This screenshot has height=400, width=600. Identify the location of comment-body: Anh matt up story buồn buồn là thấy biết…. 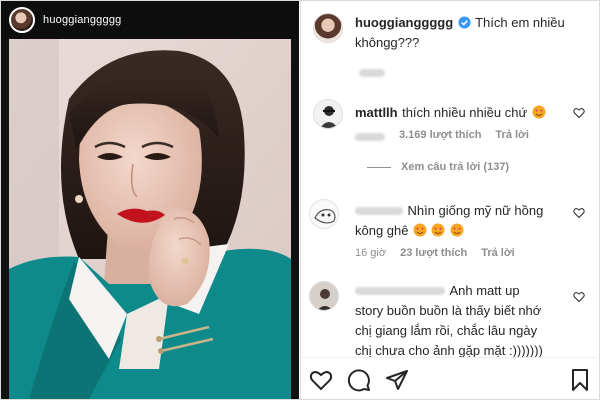
(460, 321).